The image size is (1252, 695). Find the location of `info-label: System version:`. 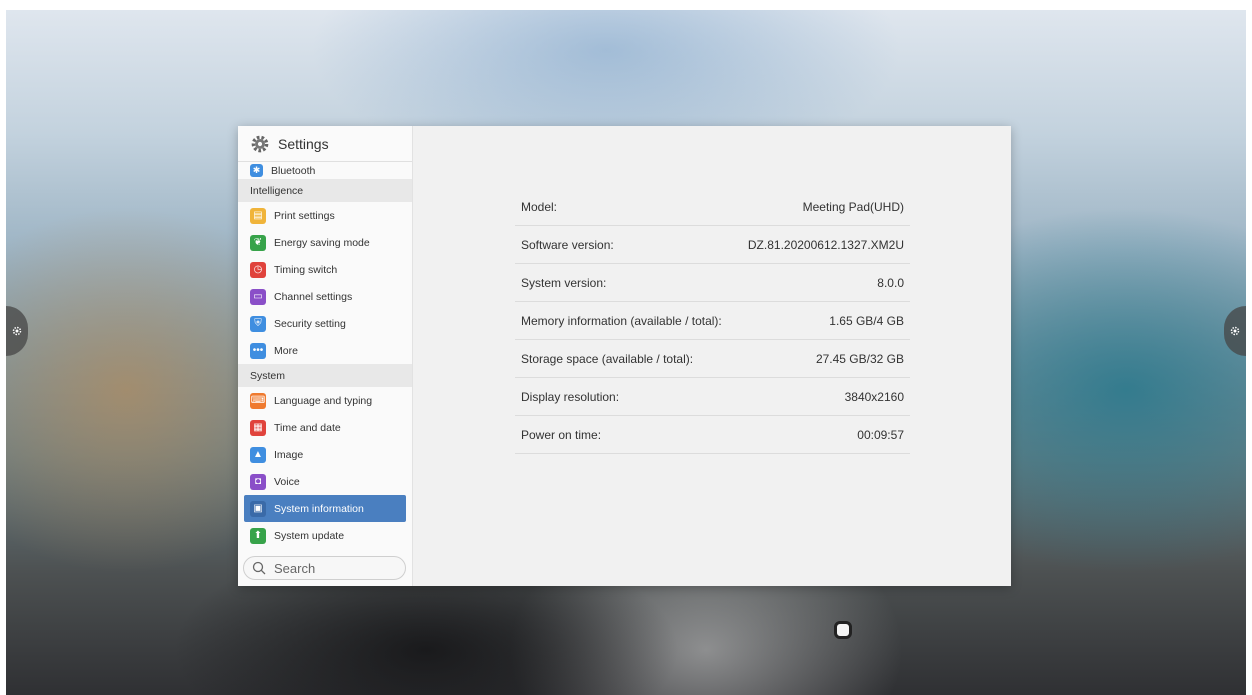

info-label: System version: is located at coordinates (564, 282).